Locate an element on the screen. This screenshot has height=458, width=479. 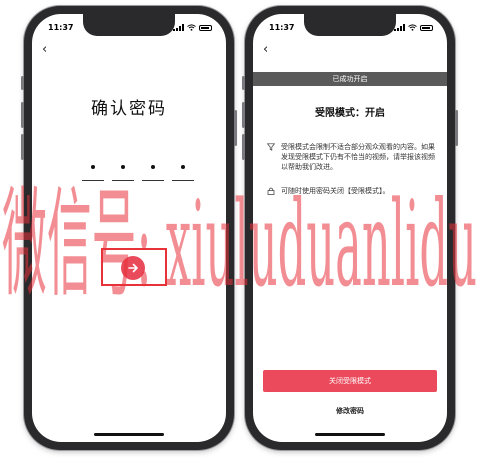
info-item-lock: 可随时使用密码关闭【受限模式】。 is located at coordinates (352, 191).